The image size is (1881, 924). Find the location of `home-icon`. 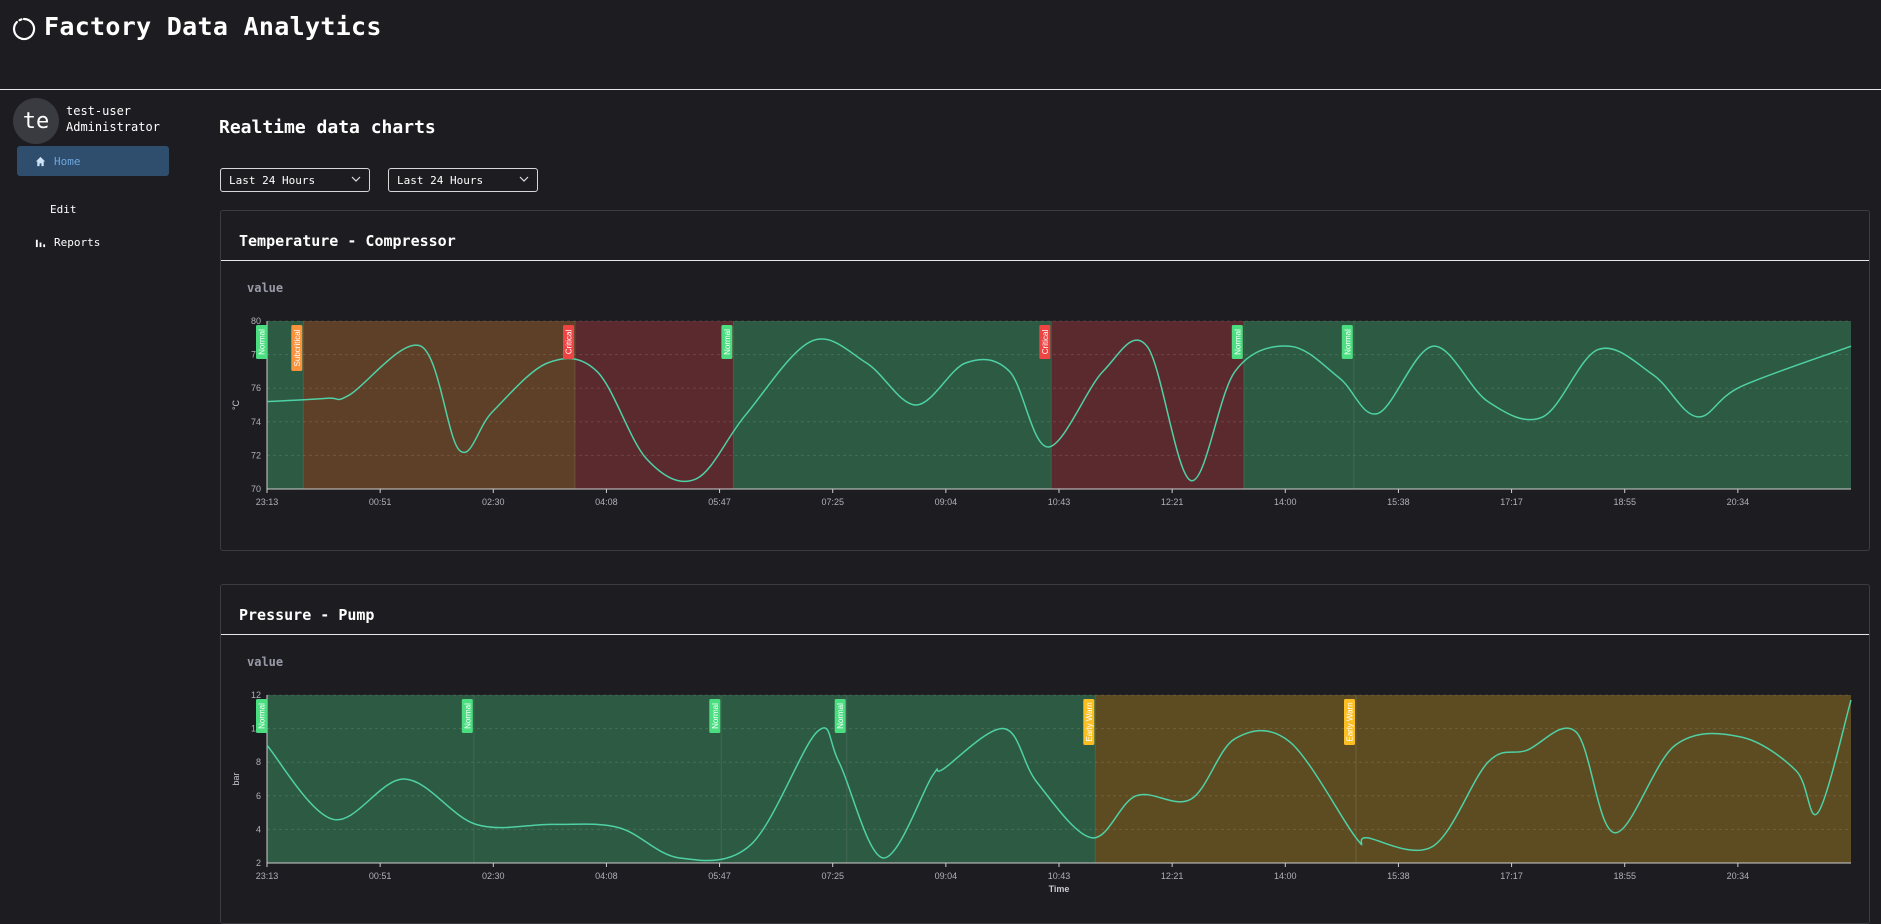

home-icon is located at coordinates (40, 161).